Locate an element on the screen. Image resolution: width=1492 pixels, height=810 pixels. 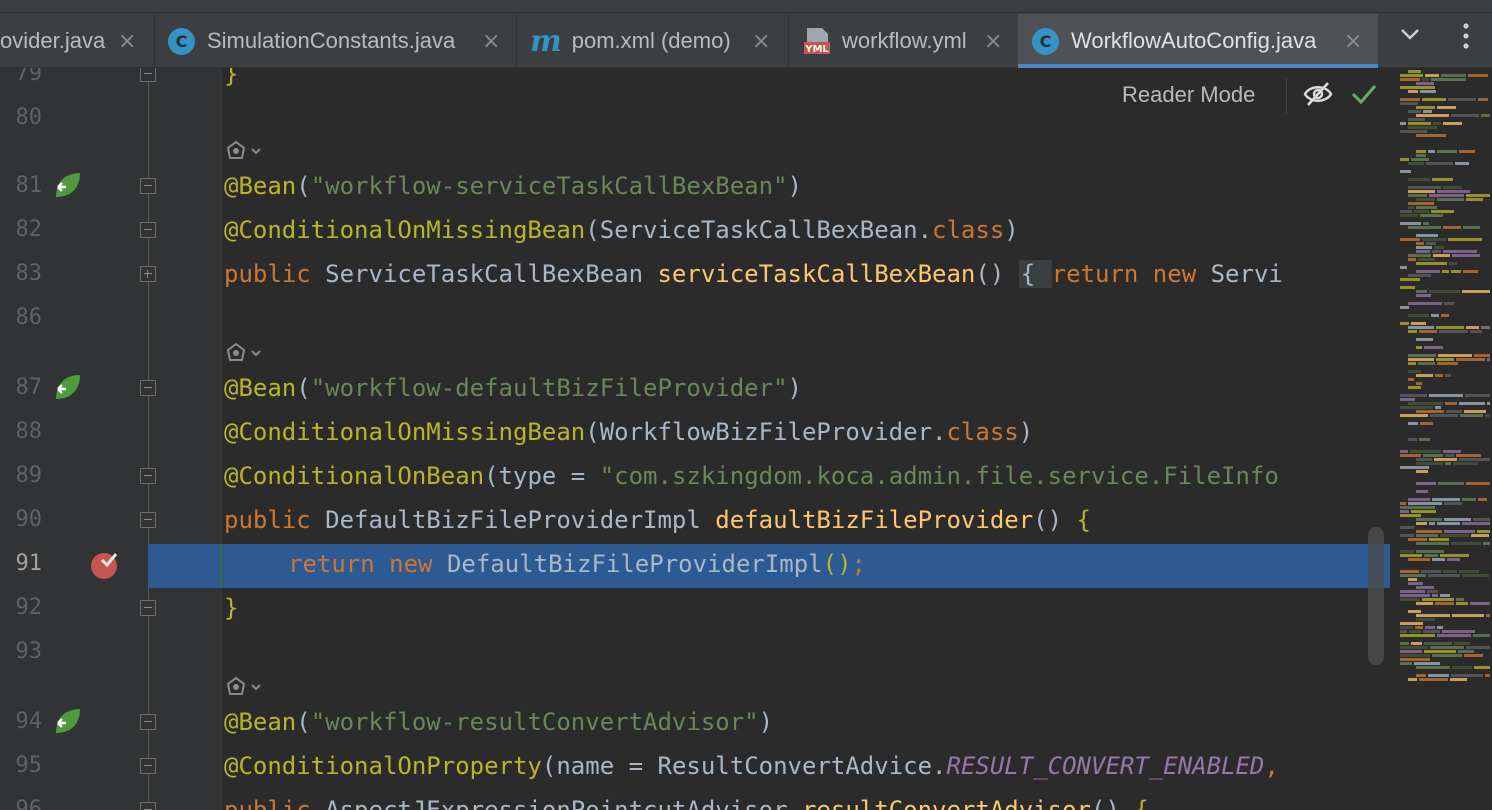
eye-hidden-icon is located at coordinates (1318, 94).